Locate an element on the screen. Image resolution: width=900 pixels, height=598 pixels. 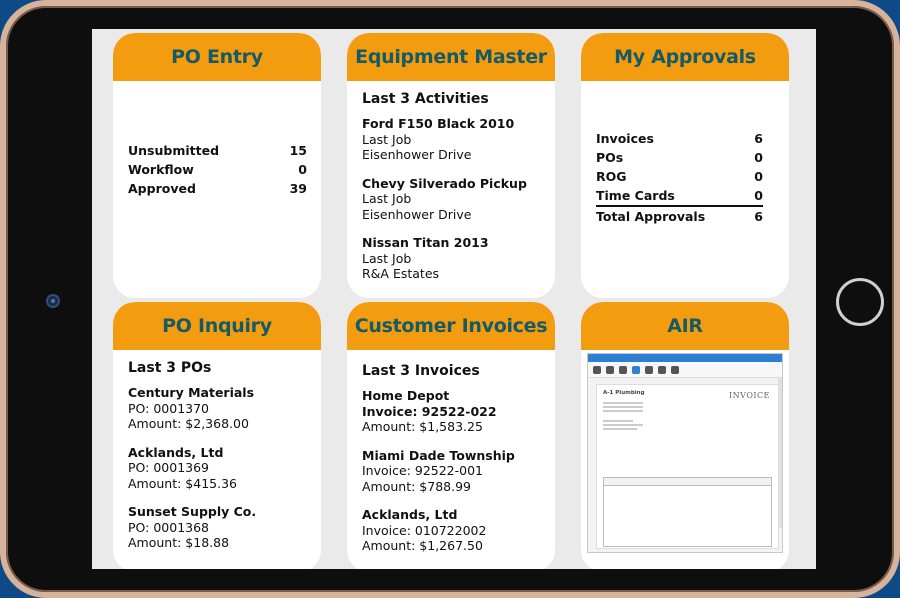
po-number: PO: 0001370 is located at coordinates (169, 408).